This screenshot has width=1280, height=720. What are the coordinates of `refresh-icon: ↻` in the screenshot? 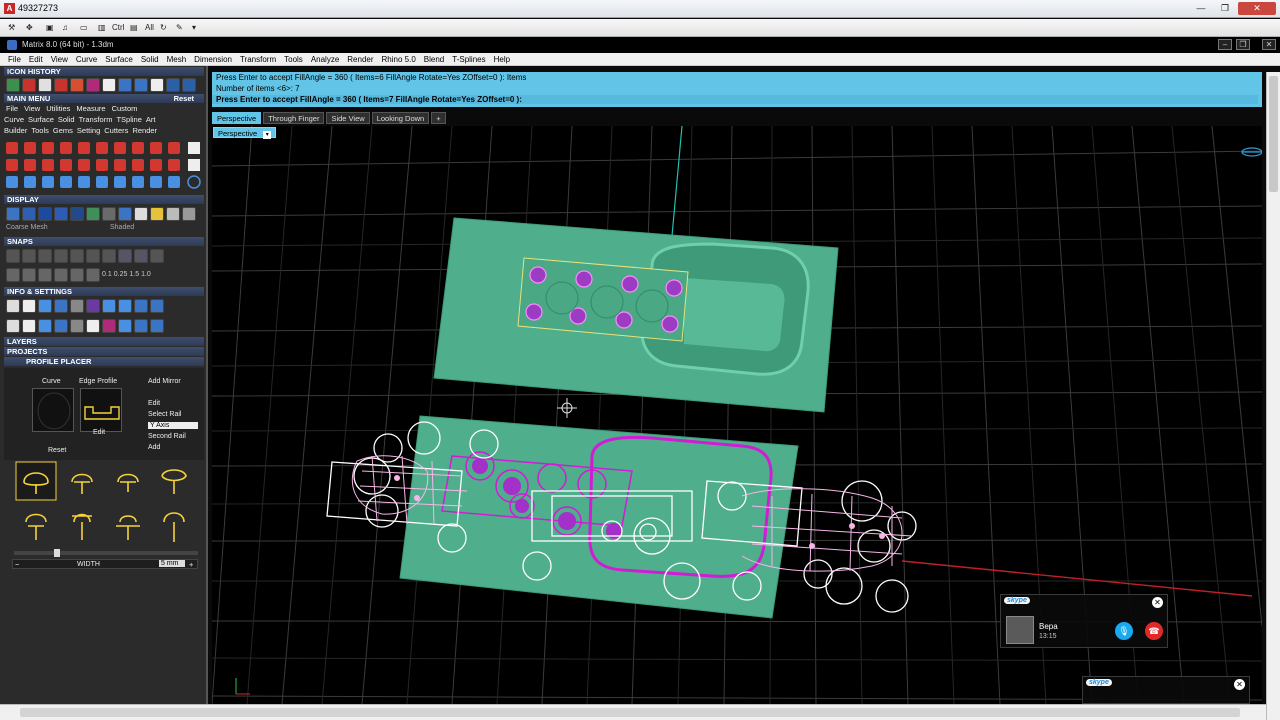 It's located at (163, 28).